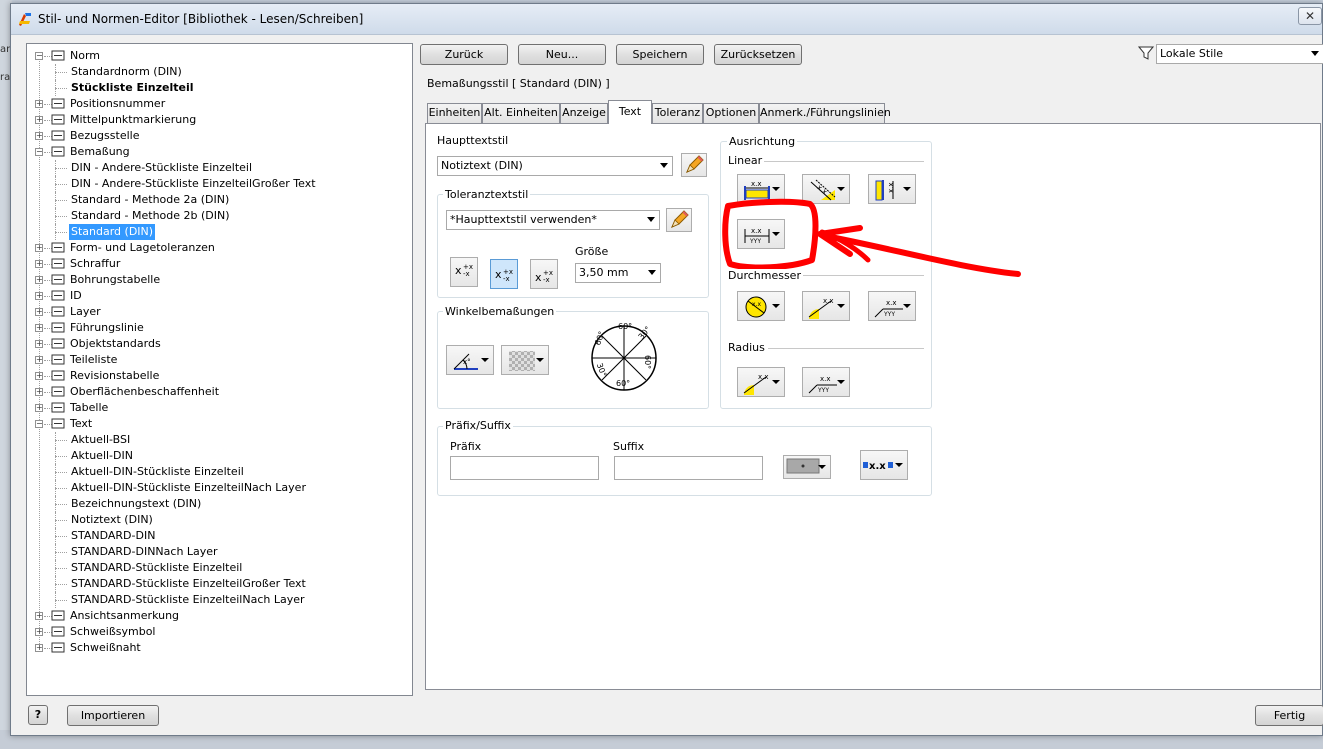 This screenshot has height=749, width=1323. I want to click on weldbead-icon, so click(58, 647).